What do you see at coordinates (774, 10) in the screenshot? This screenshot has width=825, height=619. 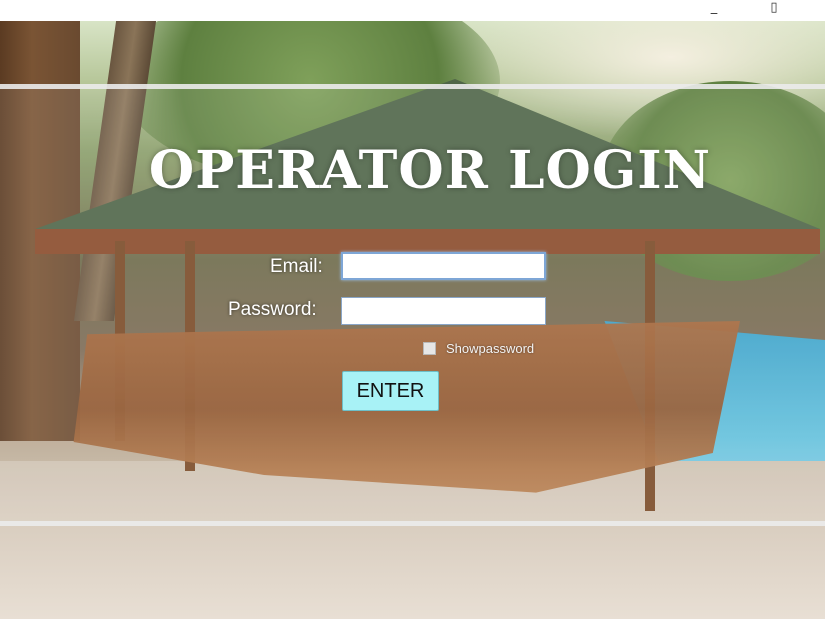 I see `maximize-button: ▯` at bounding box center [774, 10].